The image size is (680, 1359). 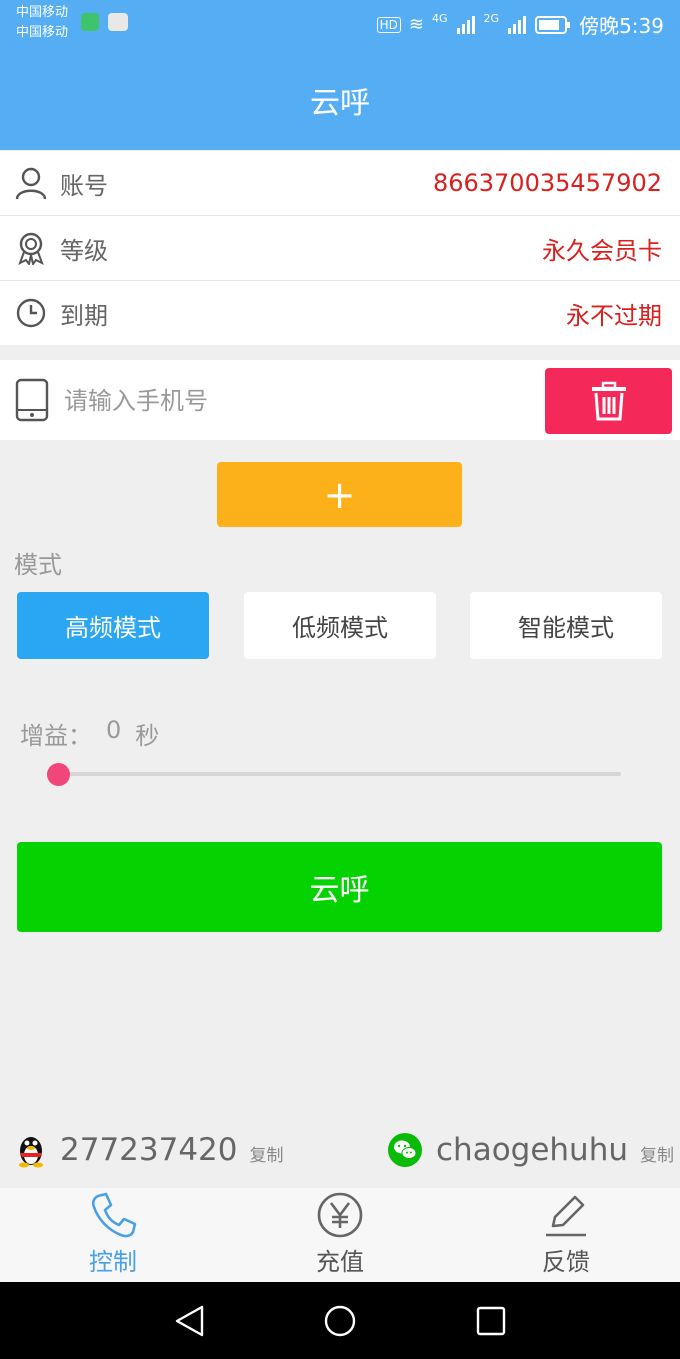 I want to click on qq-number: 277237420, so click(x=149, y=1150).